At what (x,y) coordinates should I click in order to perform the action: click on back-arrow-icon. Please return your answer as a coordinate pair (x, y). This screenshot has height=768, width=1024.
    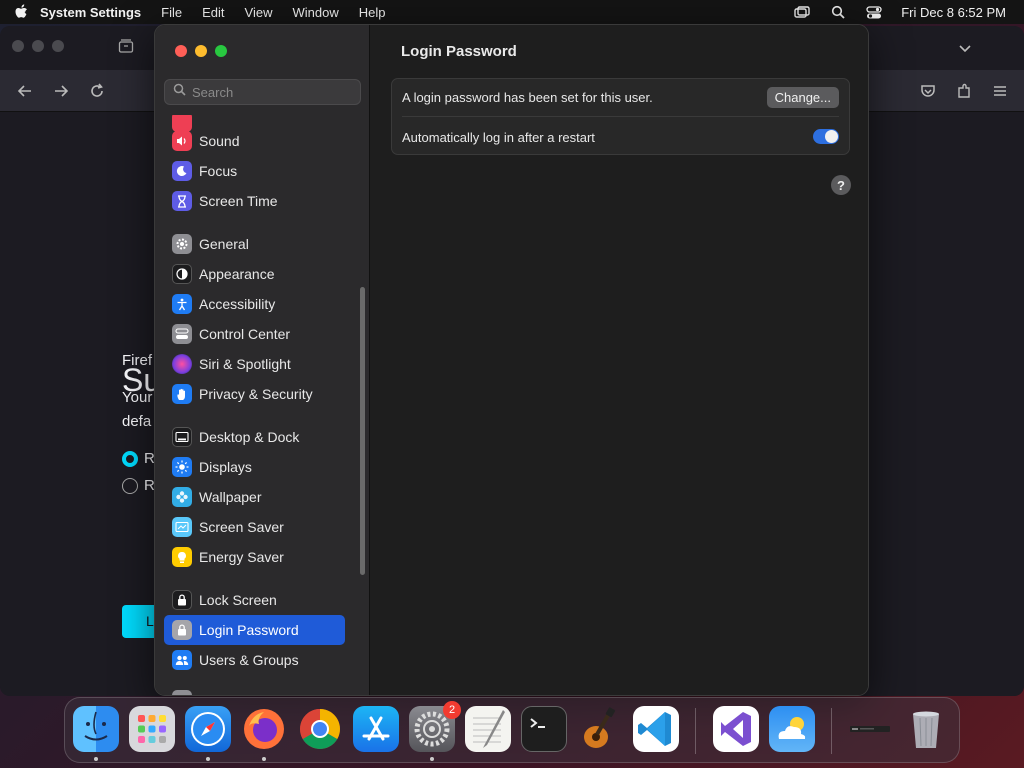
    Looking at the image, I should click on (25, 91).